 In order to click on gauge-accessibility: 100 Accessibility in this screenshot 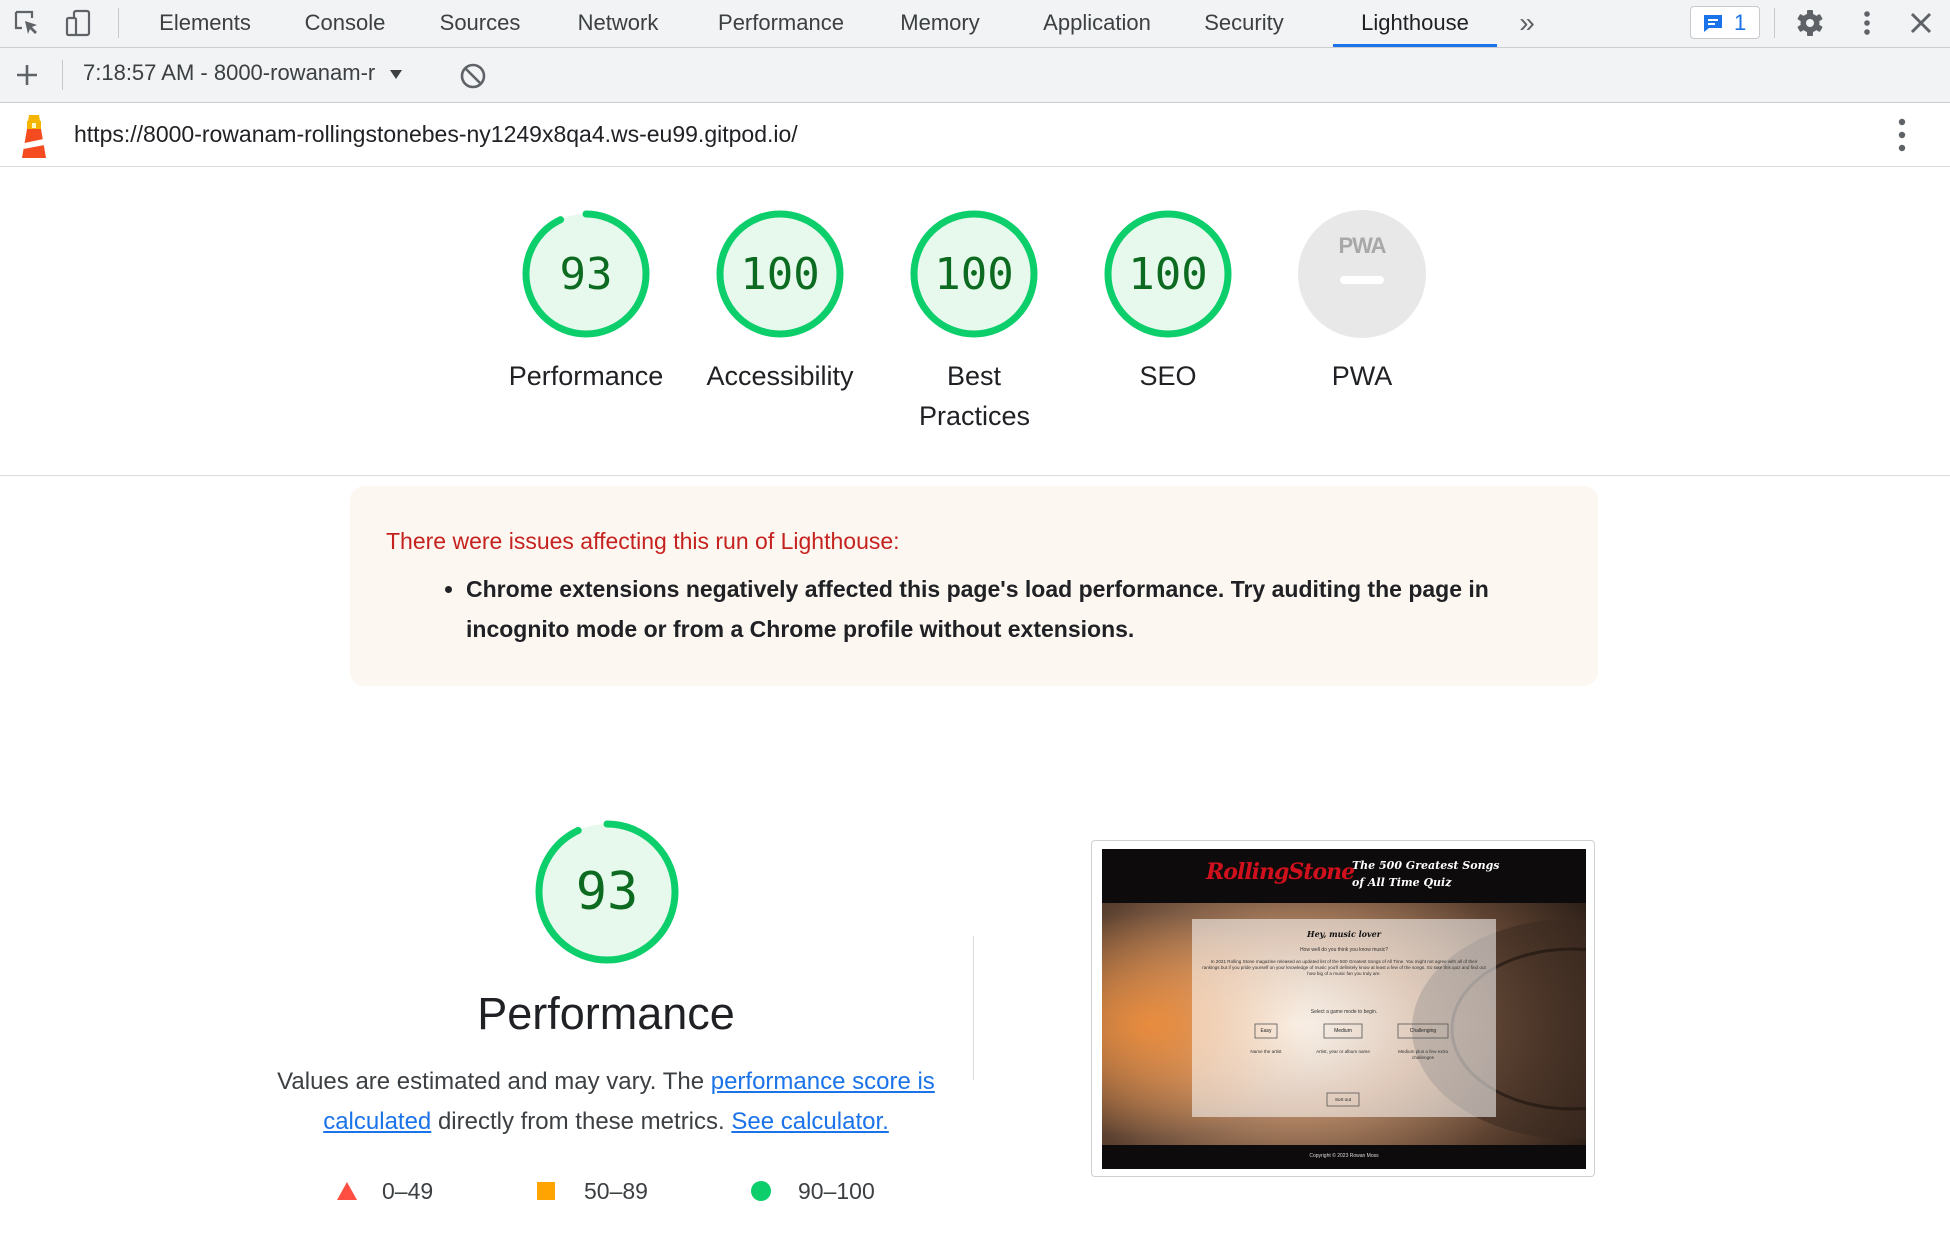, I will do `click(780, 302)`.